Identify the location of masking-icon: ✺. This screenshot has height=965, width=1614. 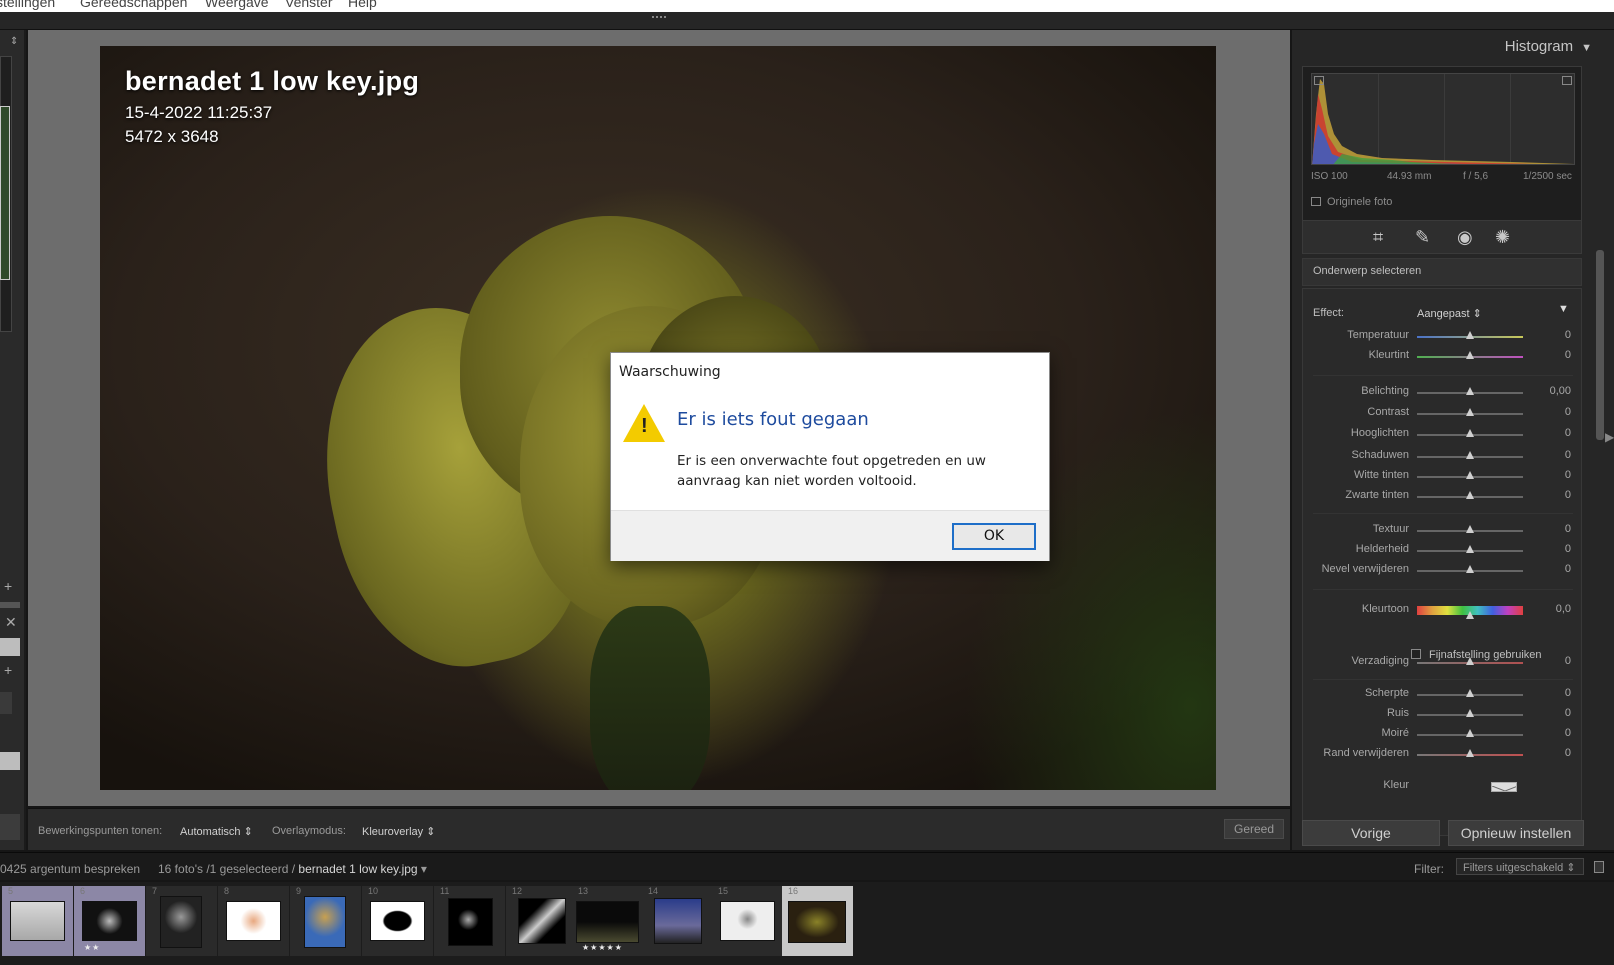
(1502, 237).